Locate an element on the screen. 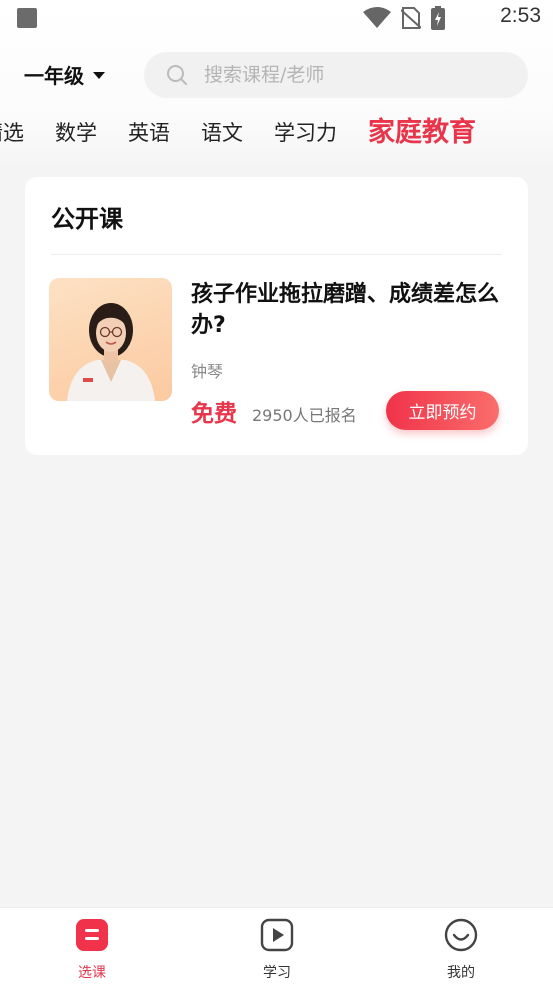 The width and height of the screenshot is (553, 984). smile-icon is located at coordinates (461, 935).